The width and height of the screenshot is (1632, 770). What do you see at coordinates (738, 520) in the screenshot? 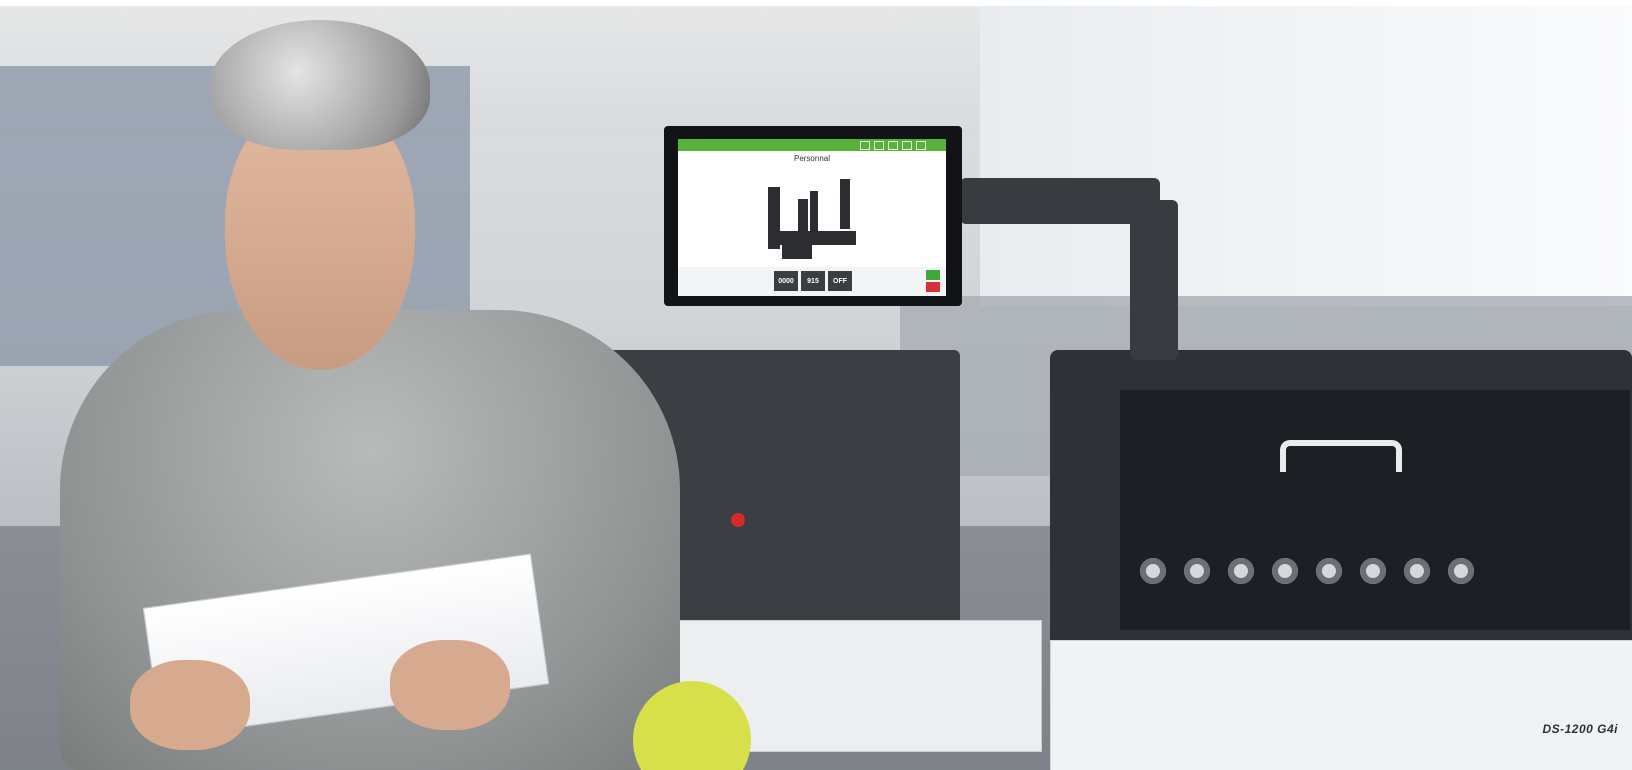
I see `emergency-stop-button` at bounding box center [738, 520].